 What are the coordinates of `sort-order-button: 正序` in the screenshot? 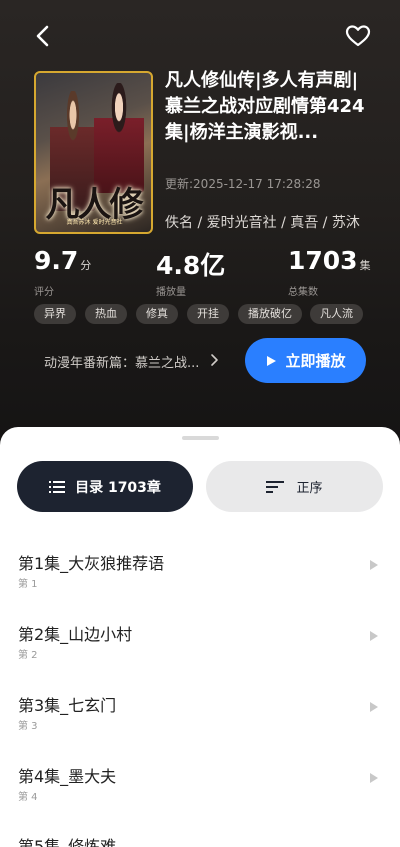 It's located at (294, 486).